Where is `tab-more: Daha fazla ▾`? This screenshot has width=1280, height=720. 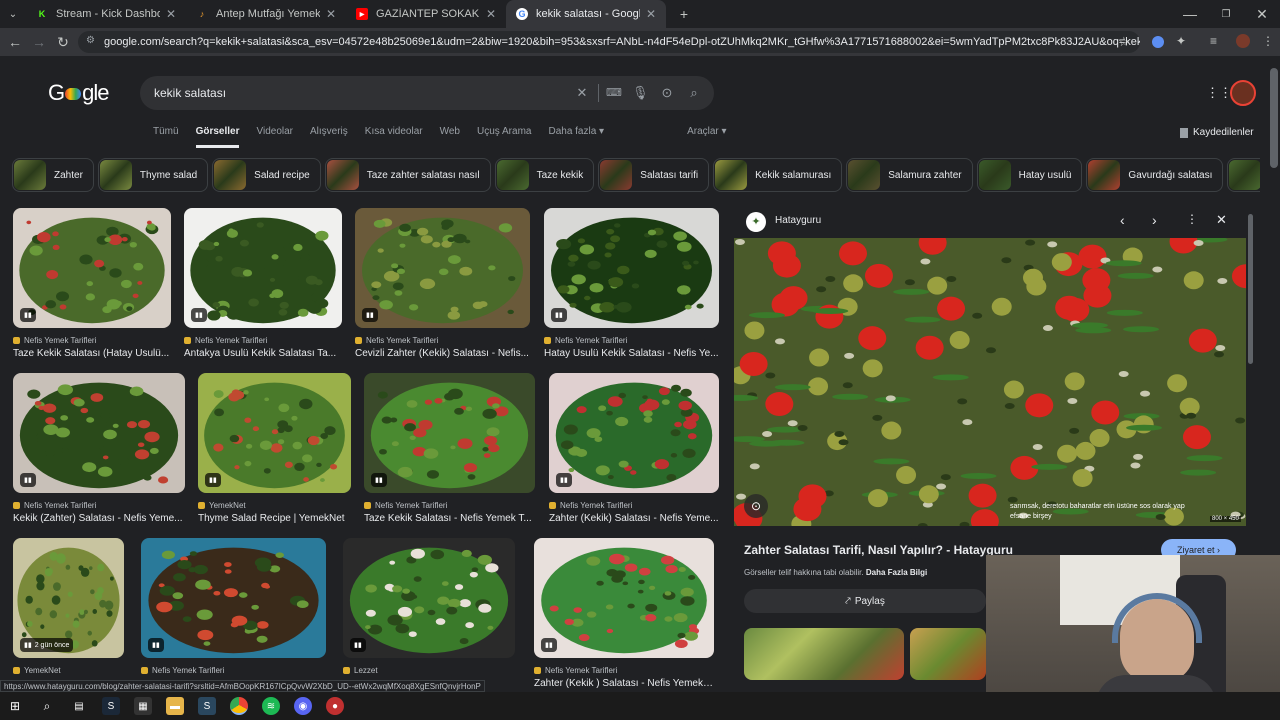
tab-more: Daha fazla ▾ is located at coordinates (576, 137).